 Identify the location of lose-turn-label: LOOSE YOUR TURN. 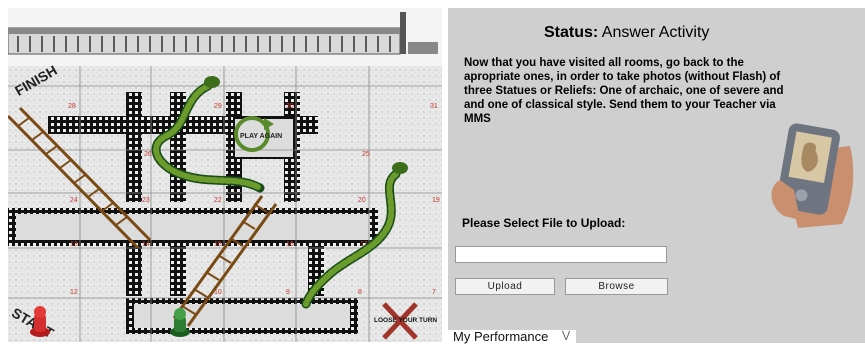
(405, 320).